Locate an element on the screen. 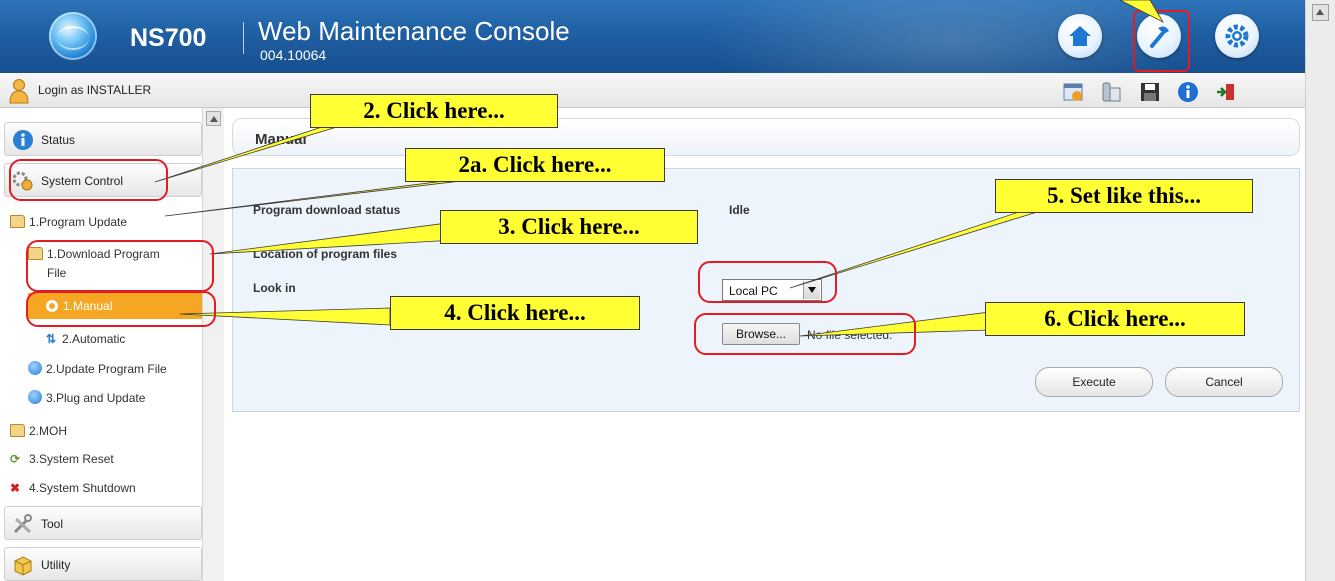 This screenshot has width=1335, height=581. sidebar-item-label: System Control is located at coordinates (82, 181).